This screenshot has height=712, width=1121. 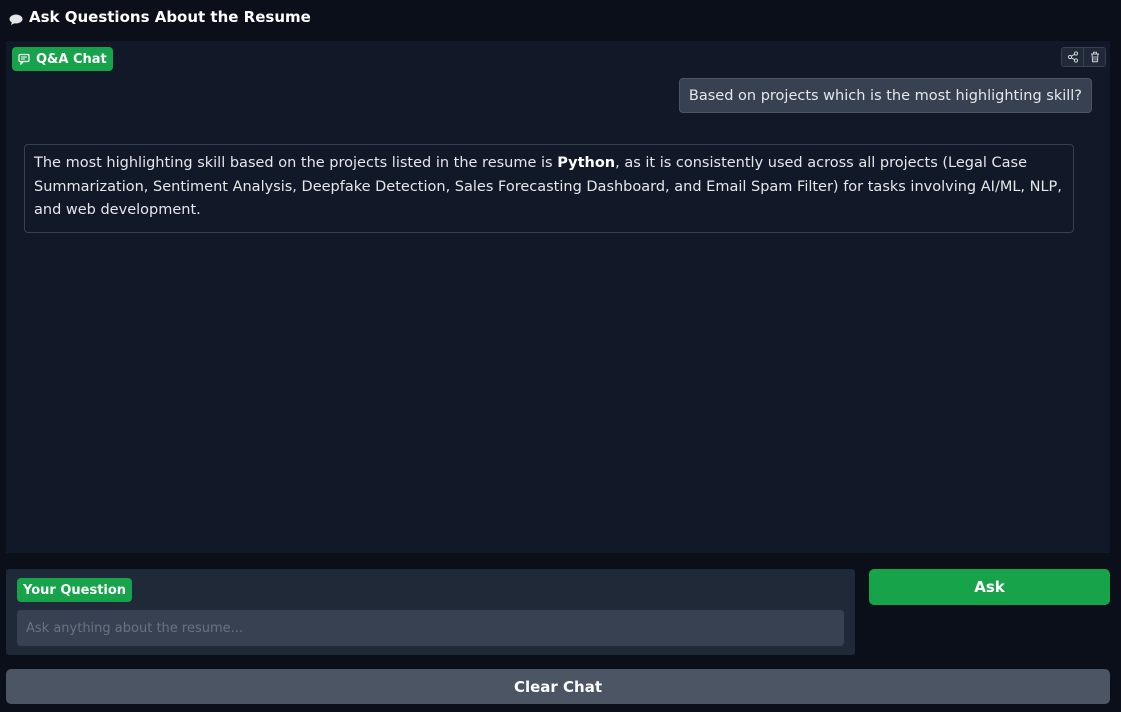 I want to click on clear-history-button, so click(x=1094, y=57).